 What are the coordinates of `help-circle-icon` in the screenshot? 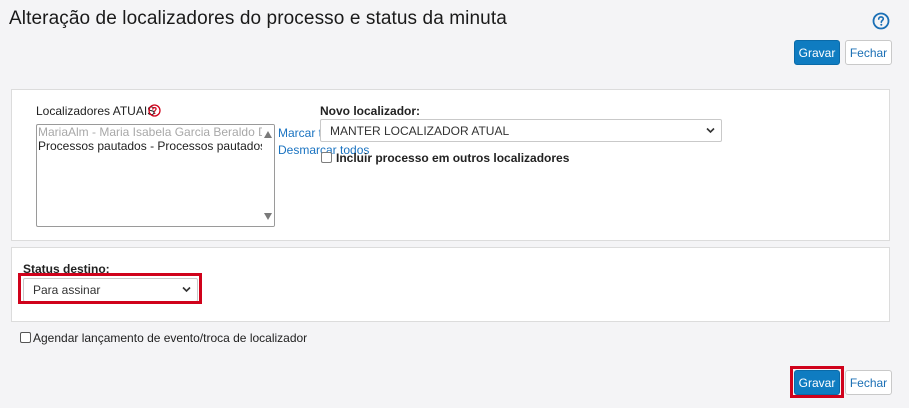 It's located at (881, 21).